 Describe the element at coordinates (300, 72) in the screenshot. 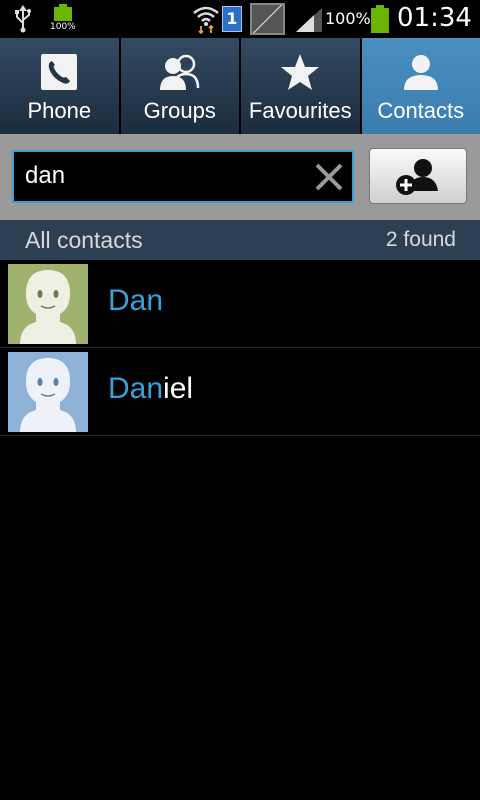

I see `star-icon` at that location.